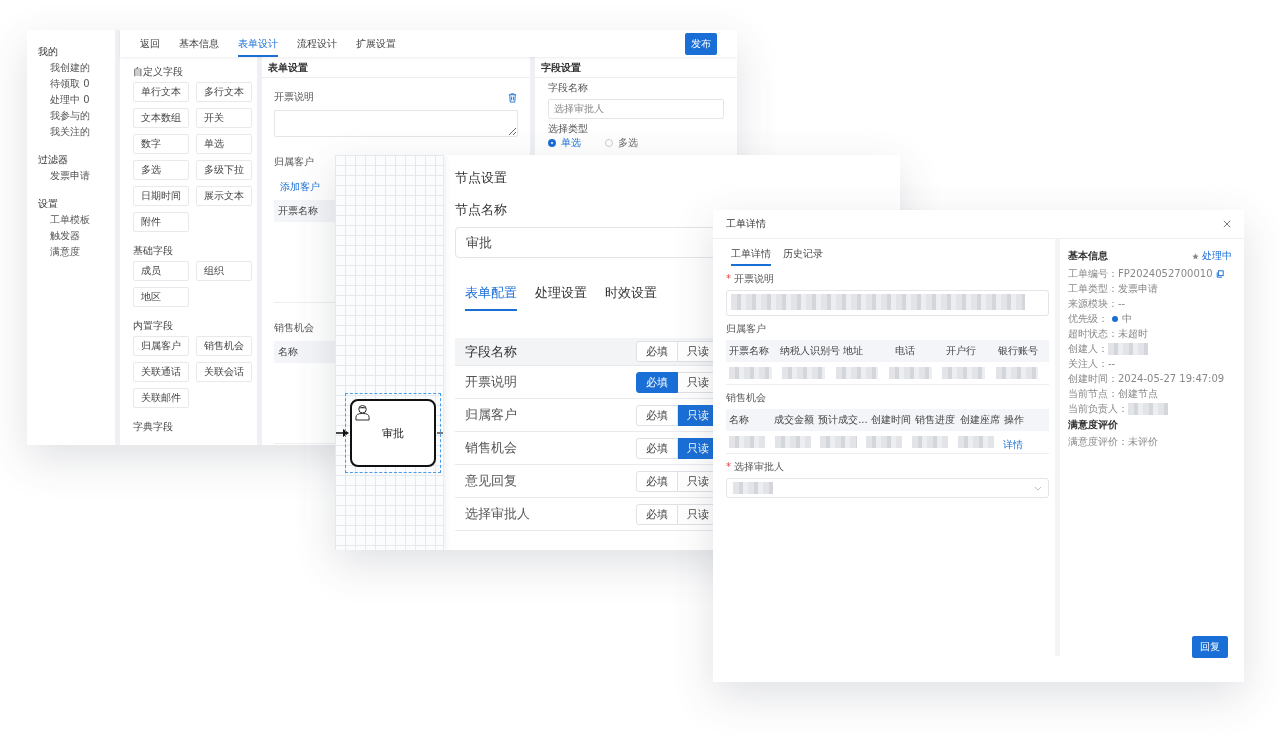 Image resolution: width=1280 pixels, height=746 pixels. I want to click on detail-link: 详情, so click(1013, 444).